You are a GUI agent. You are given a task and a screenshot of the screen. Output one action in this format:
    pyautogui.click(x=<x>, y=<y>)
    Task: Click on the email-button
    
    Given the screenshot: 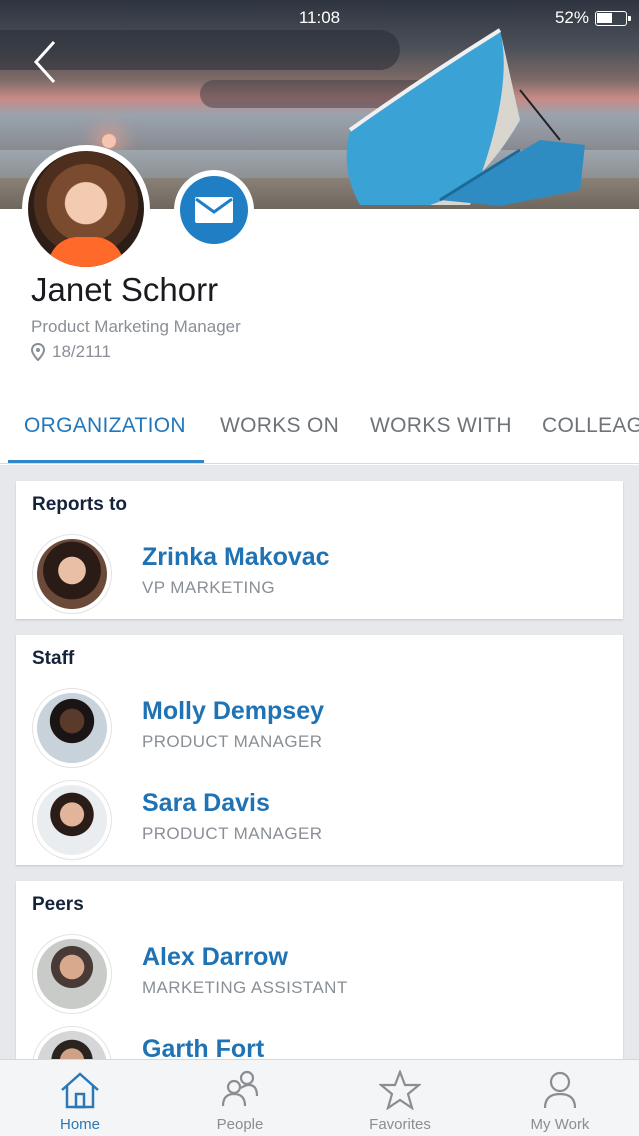 What is the action you would take?
    pyautogui.click(x=214, y=210)
    